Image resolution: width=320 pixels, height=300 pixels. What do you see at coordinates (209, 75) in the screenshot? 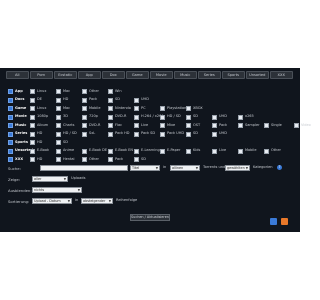
I see `tab-series: Series` at bounding box center [209, 75].